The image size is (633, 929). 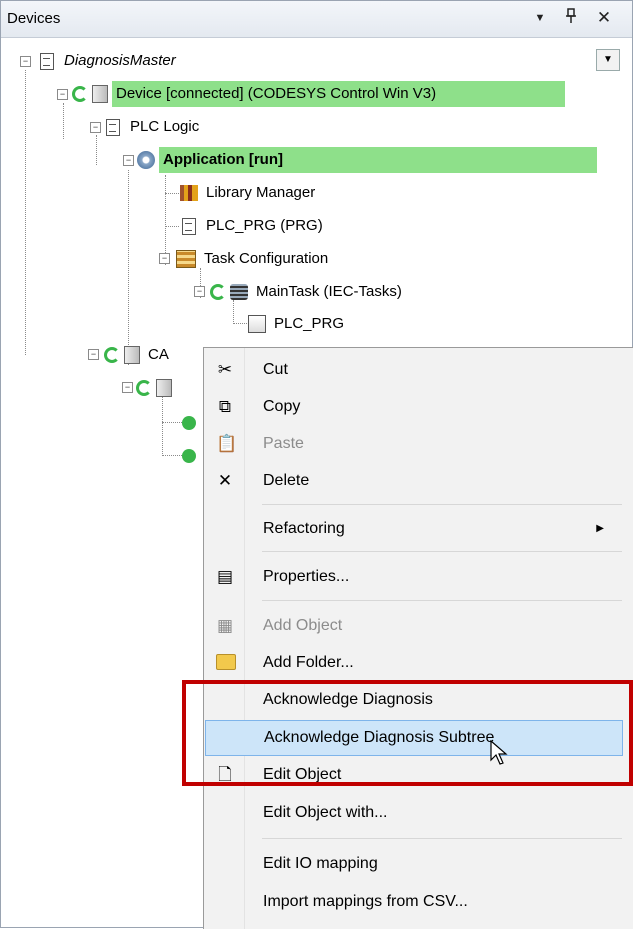 What do you see at coordinates (304, 528) in the screenshot?
I see `menu-item-label: Refactoring` at bounding box center [304, 528].